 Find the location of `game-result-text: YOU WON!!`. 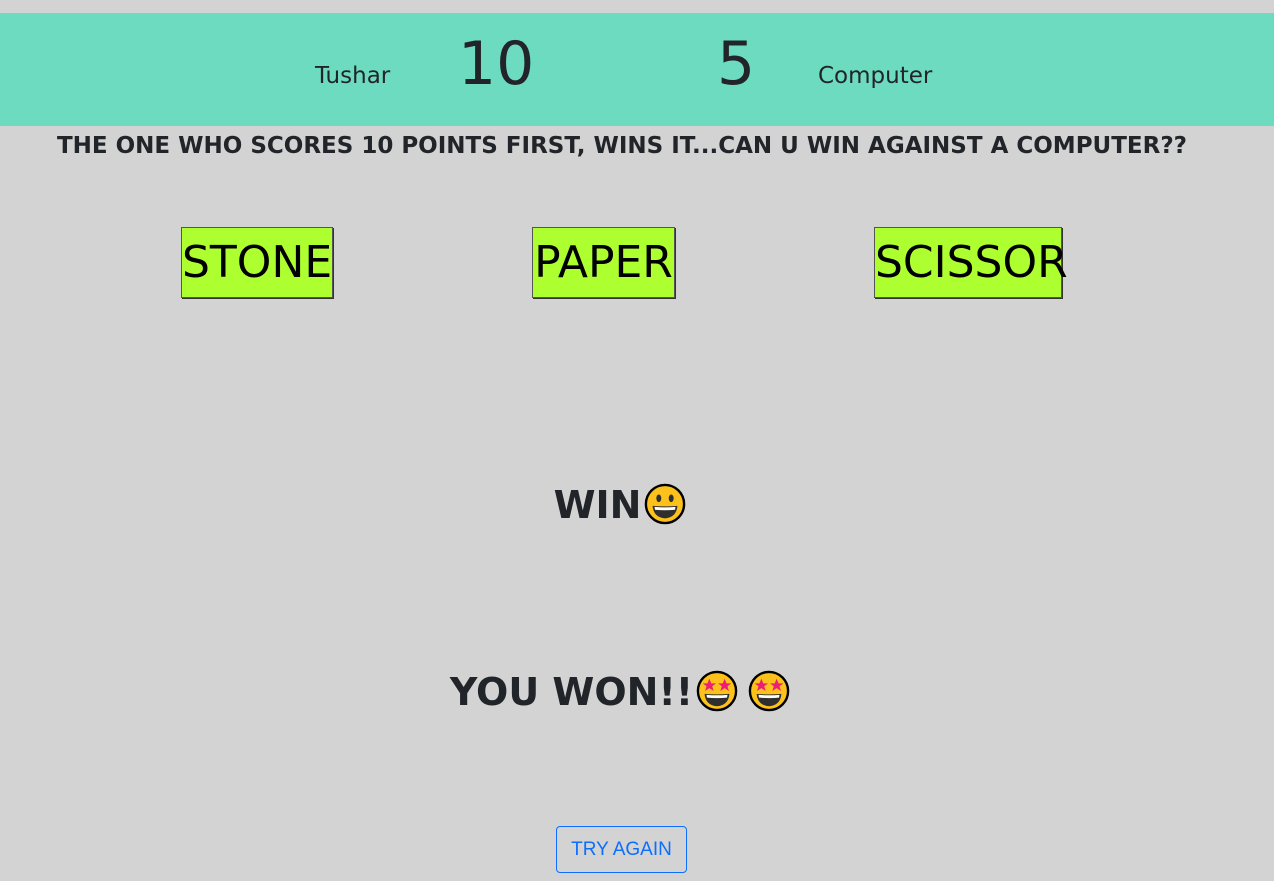

game-result-text: YOU WON!! is located at coordinates (571, 692).